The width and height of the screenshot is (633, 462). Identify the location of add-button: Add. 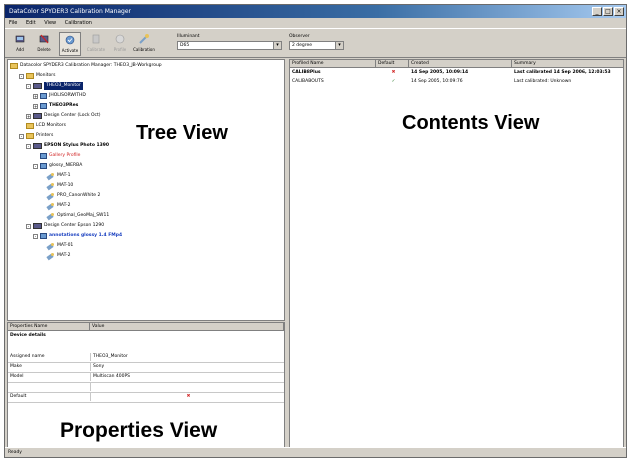
(20, 44).